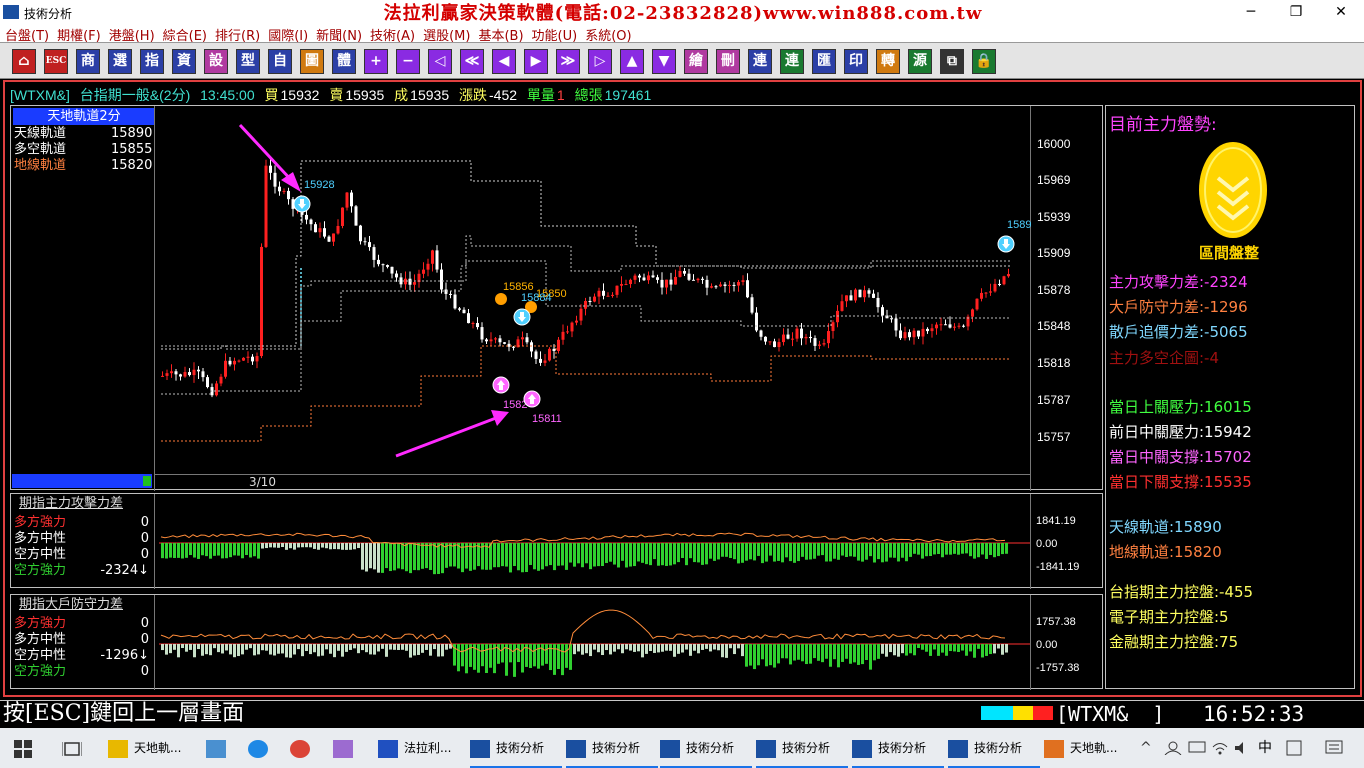 The width and height of the screenshot is (1364, 768). I want to click on menu-item-6: 新聞(N), so click(339, 35).